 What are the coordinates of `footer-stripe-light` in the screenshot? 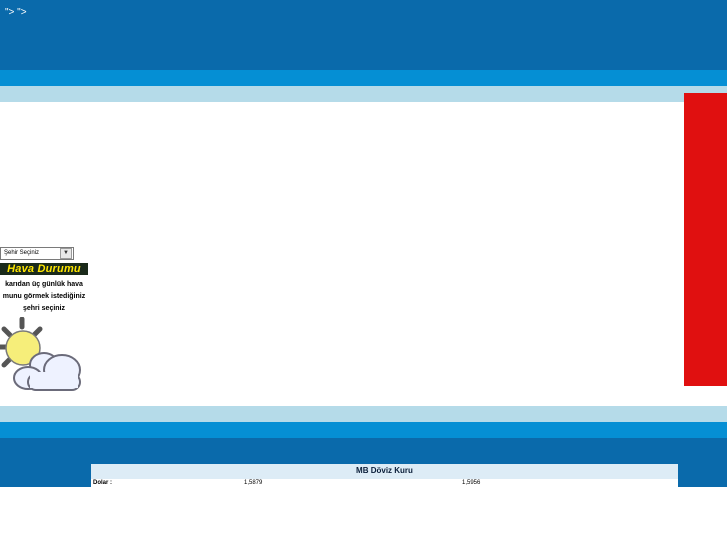 It's located at (363, 414).